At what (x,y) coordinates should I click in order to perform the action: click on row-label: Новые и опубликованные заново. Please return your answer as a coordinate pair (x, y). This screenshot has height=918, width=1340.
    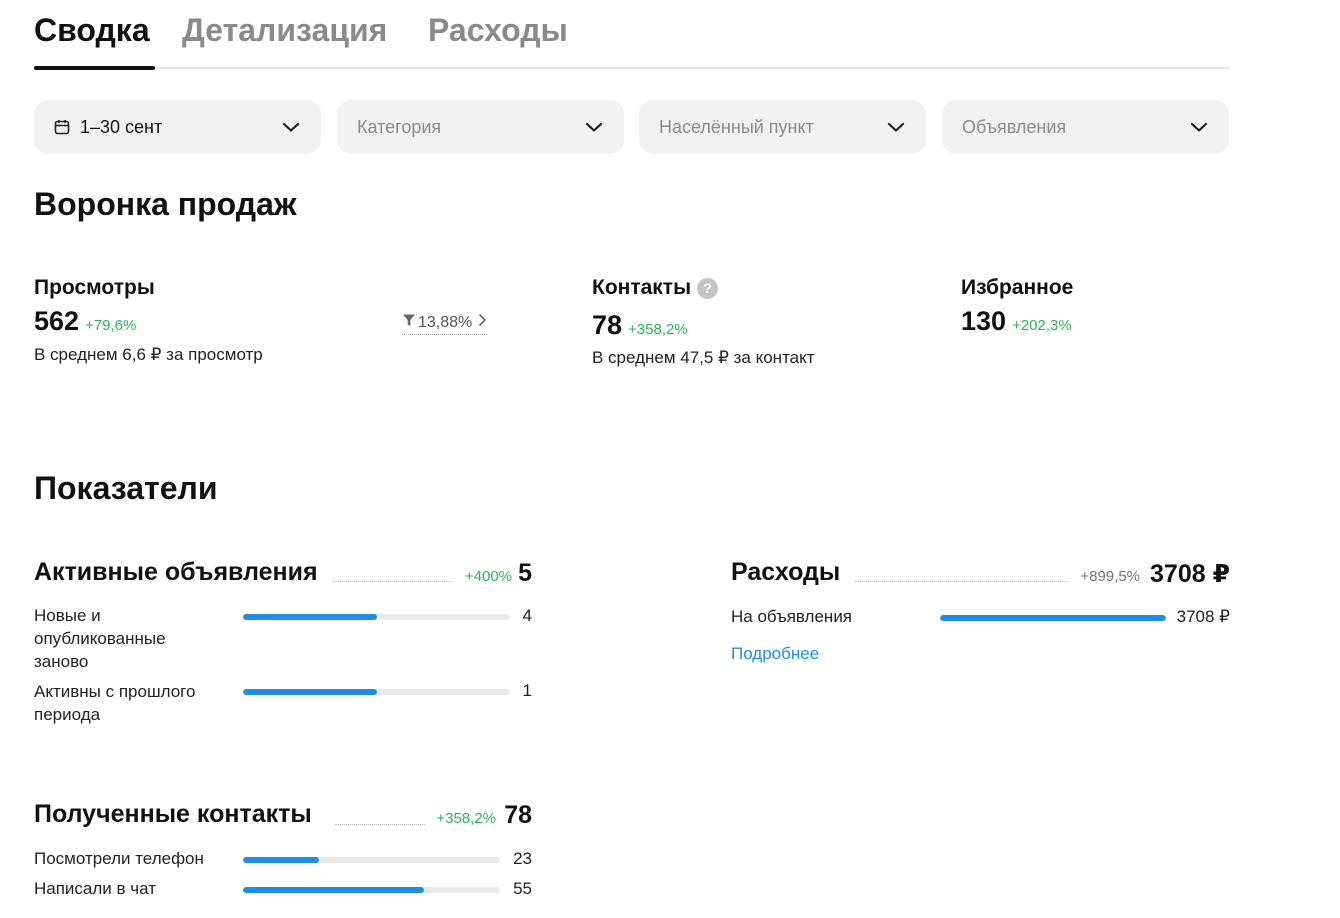
    Looking at the image, I should click on (100, 638).